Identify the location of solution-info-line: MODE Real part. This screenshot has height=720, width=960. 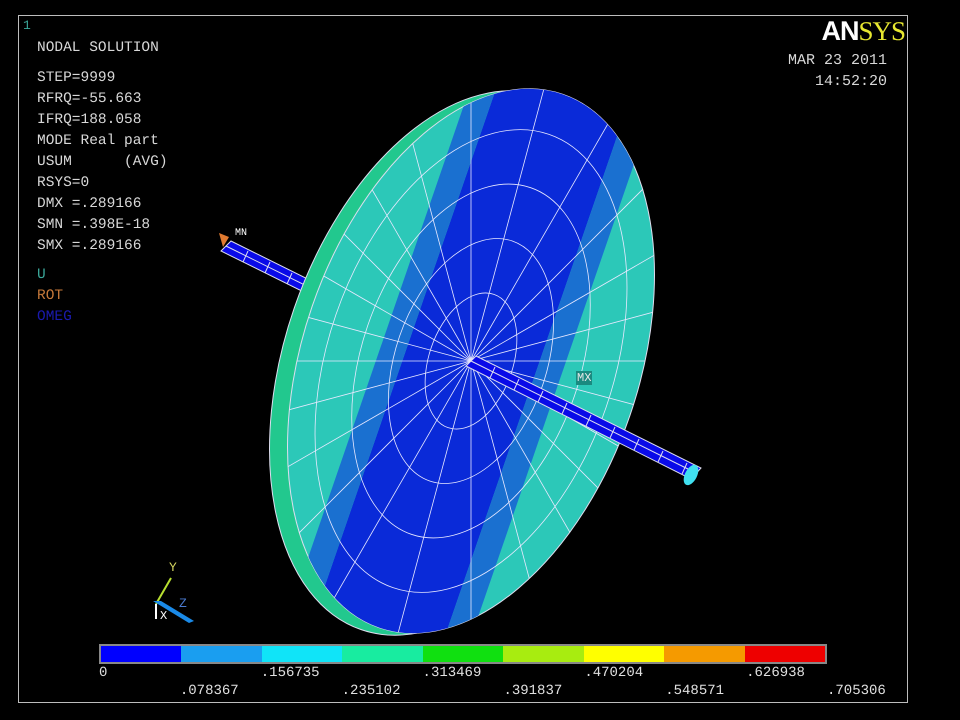
(98, 141).